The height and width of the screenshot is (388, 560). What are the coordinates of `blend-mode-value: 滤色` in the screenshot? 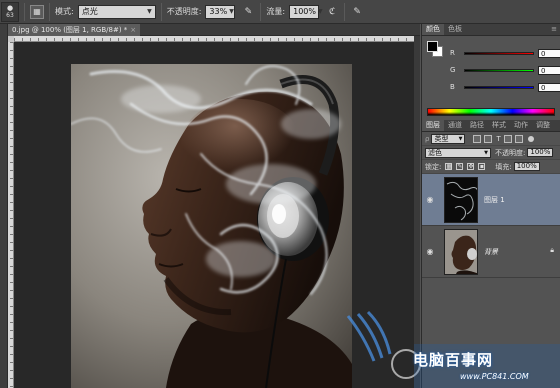 It's located at (435, 152).